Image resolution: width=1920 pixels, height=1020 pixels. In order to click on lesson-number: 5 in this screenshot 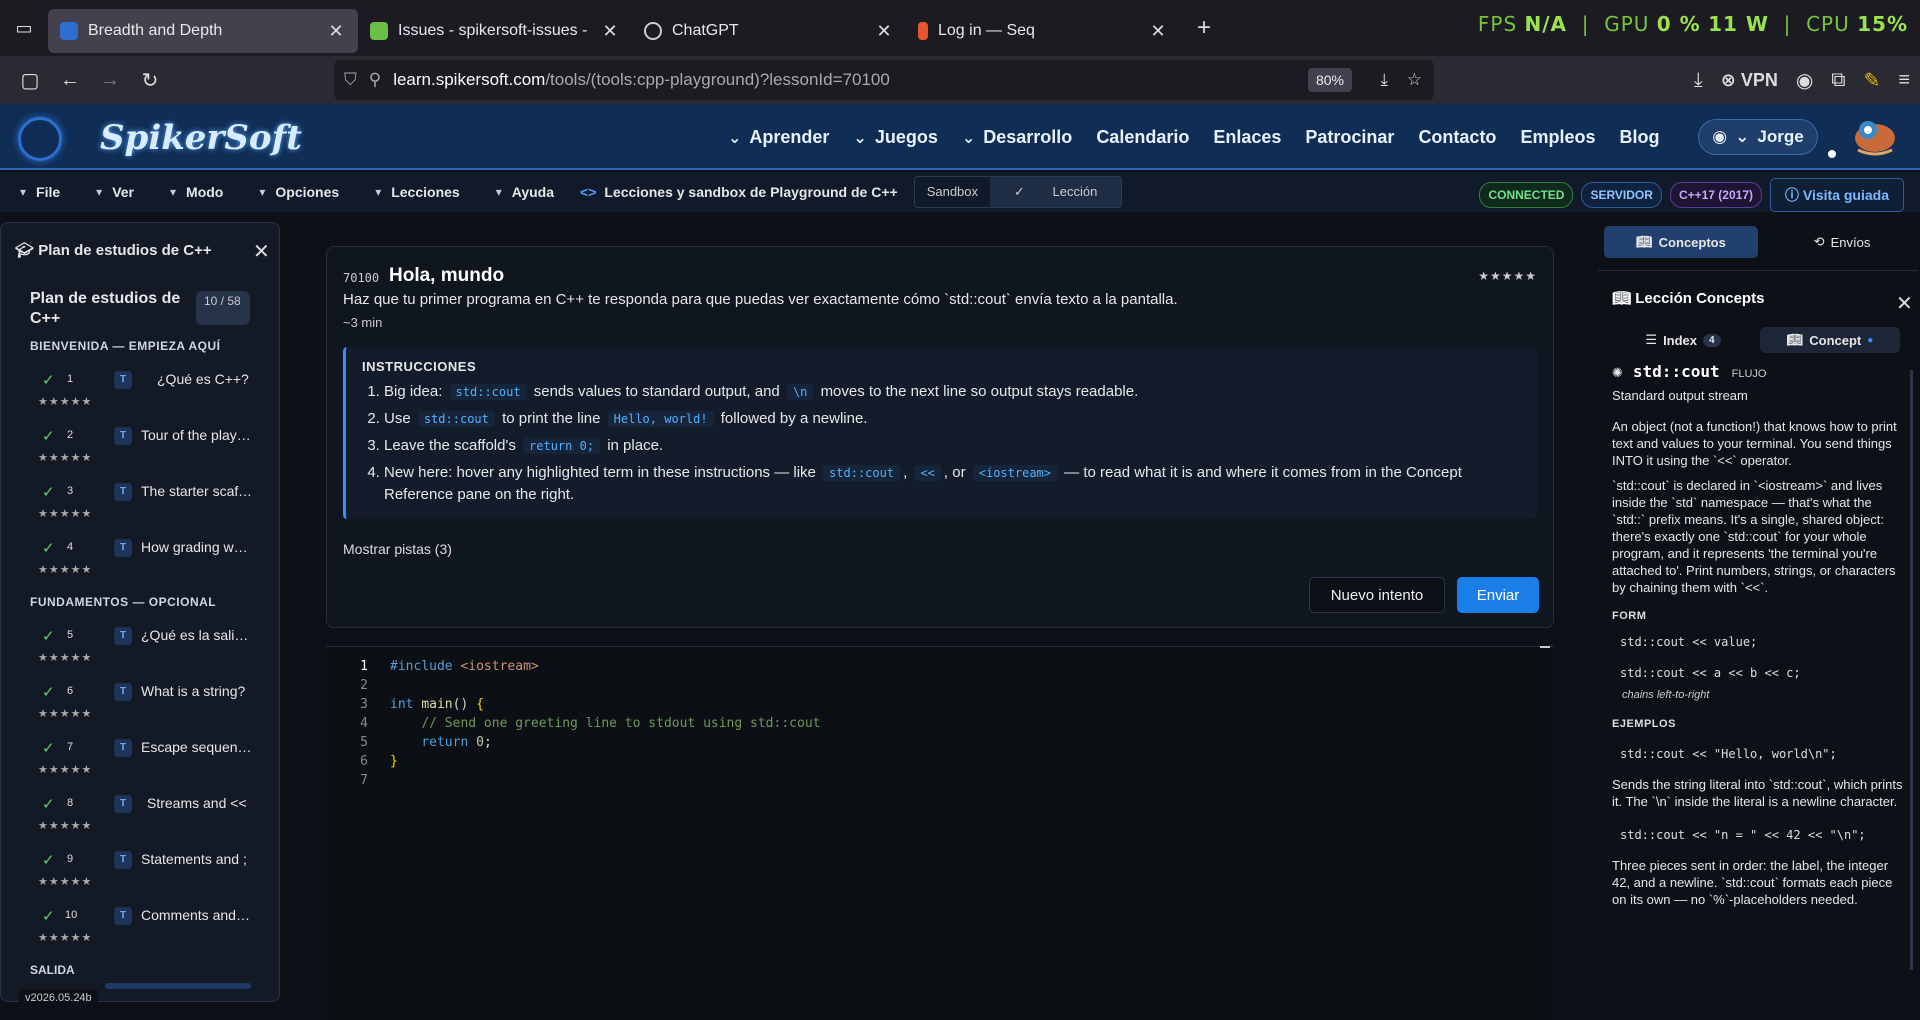, I will do `click(70, 635)`.